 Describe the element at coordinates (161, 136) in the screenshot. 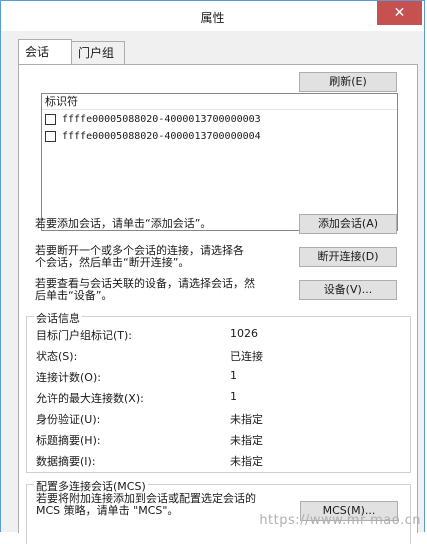

I see `session-id: ffffe00005088020-4000013700000004` at that location.